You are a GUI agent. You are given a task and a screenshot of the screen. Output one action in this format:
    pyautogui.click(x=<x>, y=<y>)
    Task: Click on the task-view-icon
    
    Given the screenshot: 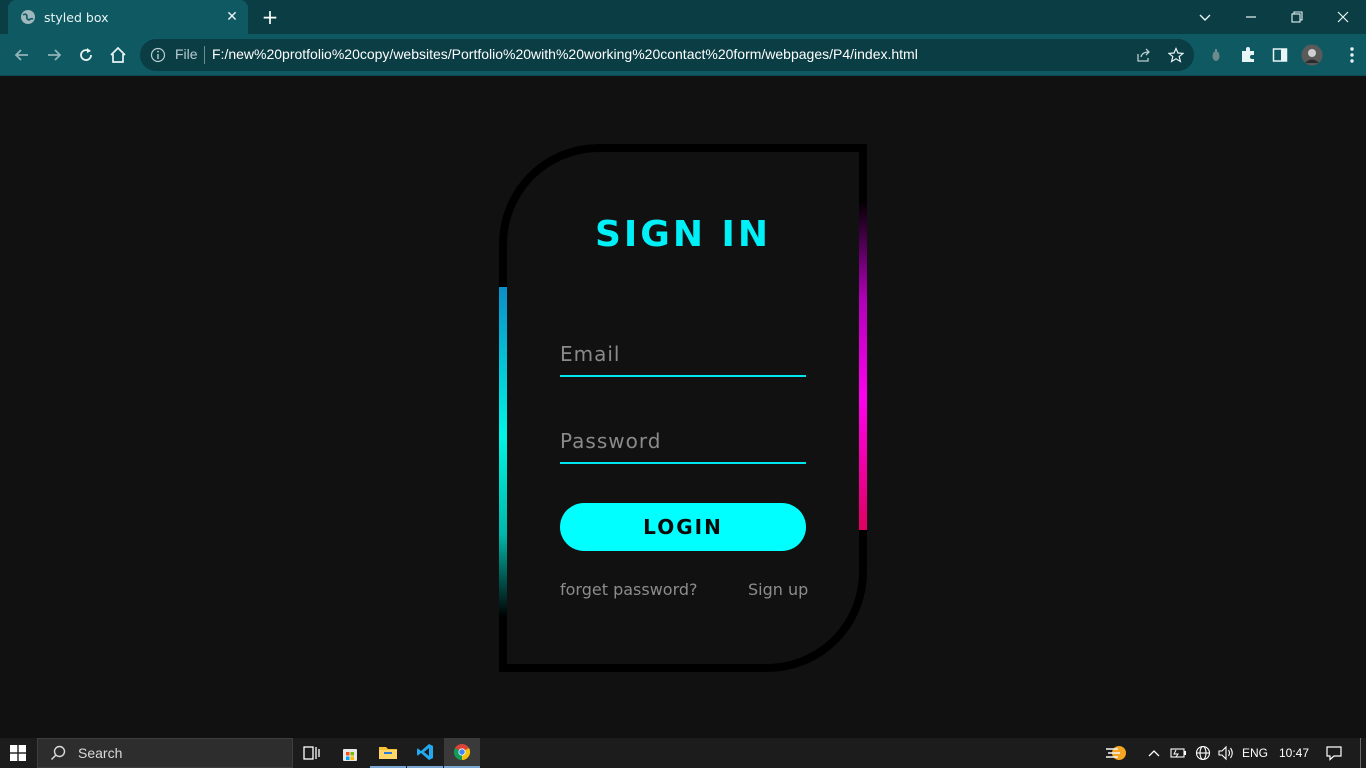 What is the action you would take?
    pyautogui.click(x=312, y=753)
    